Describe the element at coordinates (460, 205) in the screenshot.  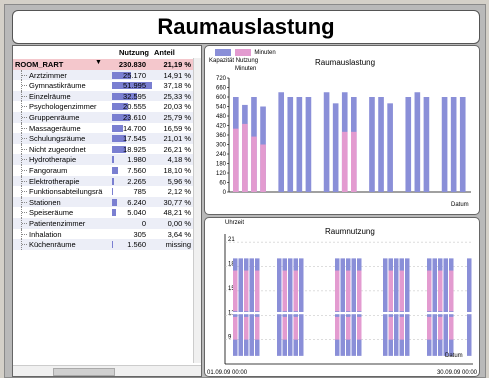
I see `x-axis-label: Datum` at that location.